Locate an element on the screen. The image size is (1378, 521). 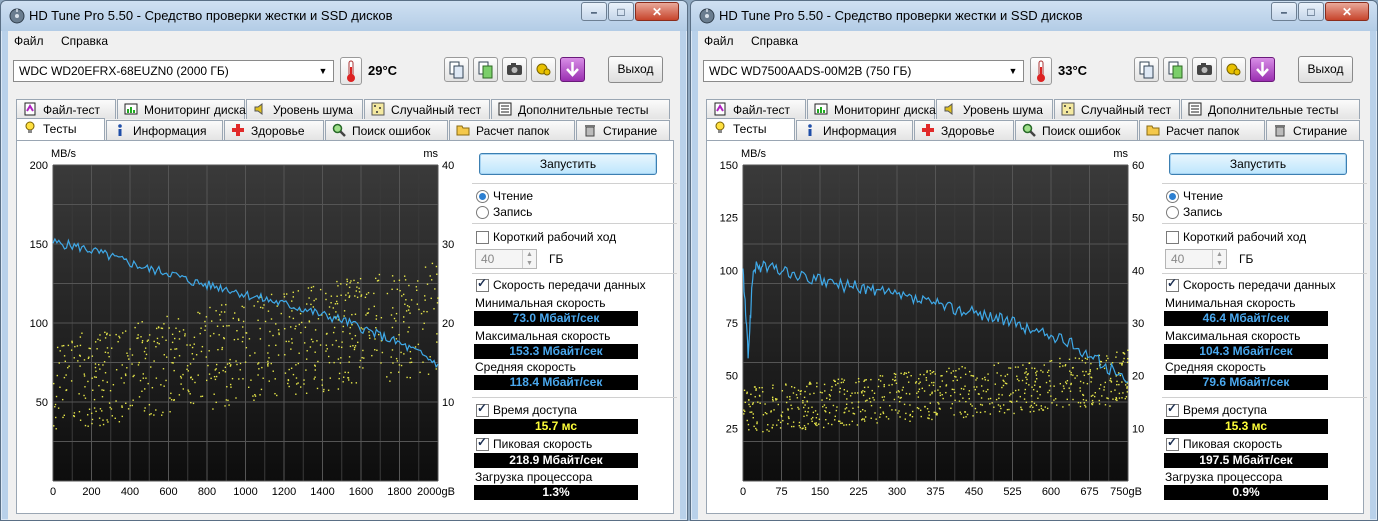
drive-select: WDC WD20EFRX-68EUZN0 (2000 ГБ) ▼ is located at coordinates (173, 71).